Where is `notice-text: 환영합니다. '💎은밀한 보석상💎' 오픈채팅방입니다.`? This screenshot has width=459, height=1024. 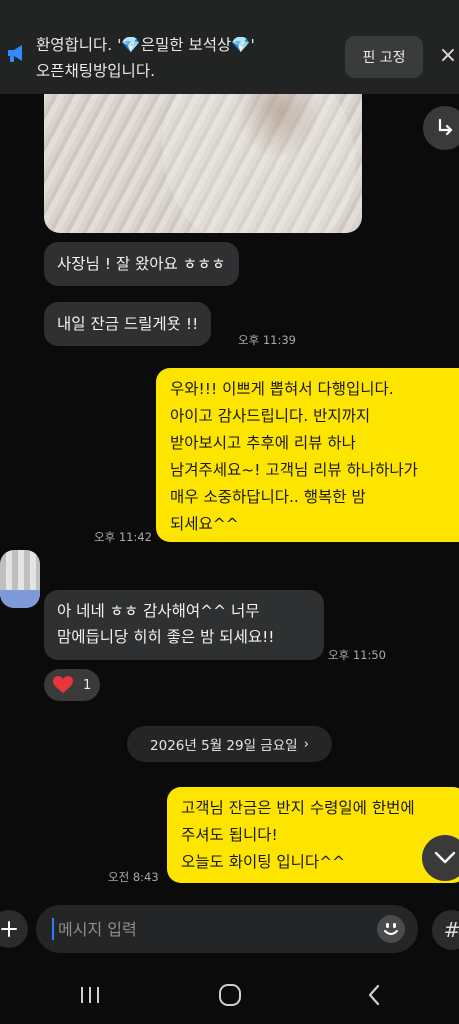 notice-text: 환영합니다. '💎은밀한 보석상💎' 오픈채팅방입니다. is located at coordinates (186, 58).